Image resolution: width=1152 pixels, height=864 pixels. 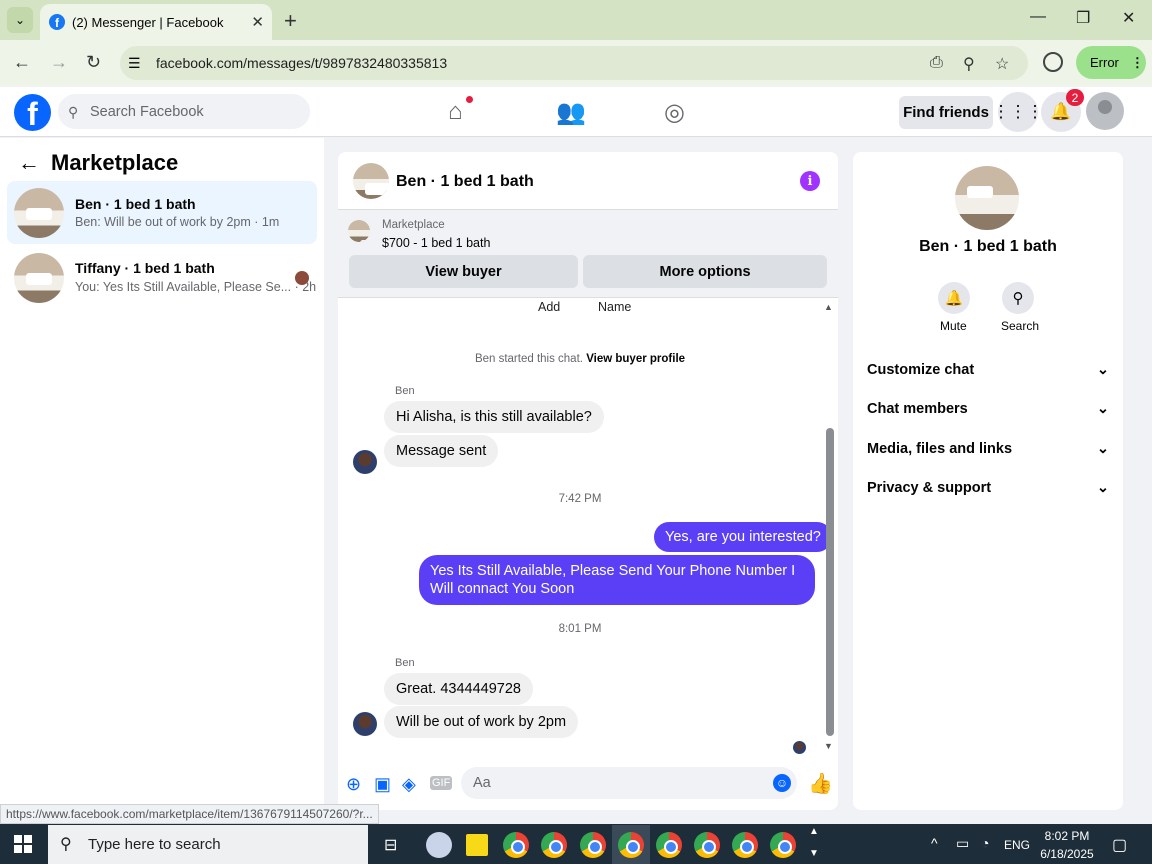 I want to click on bookmark-star-icon: ☆, so click(x=1002, y=64).